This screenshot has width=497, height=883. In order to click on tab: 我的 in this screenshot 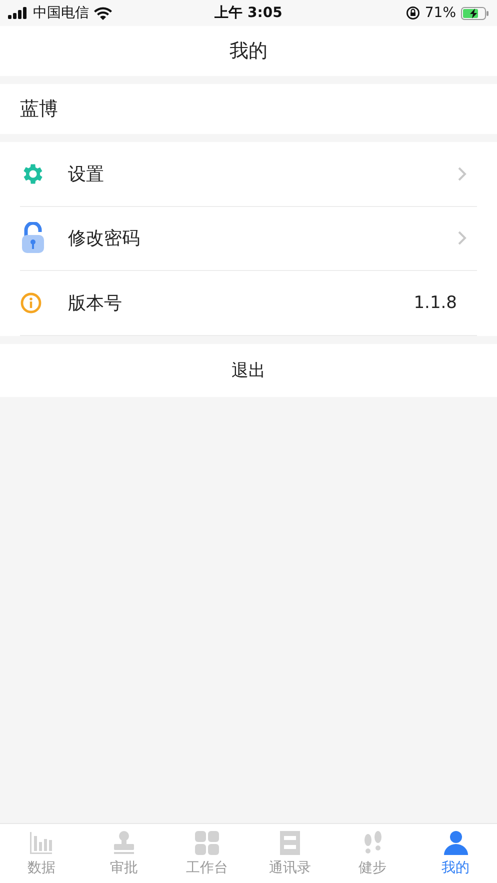, I will do `click(455, 853)`.